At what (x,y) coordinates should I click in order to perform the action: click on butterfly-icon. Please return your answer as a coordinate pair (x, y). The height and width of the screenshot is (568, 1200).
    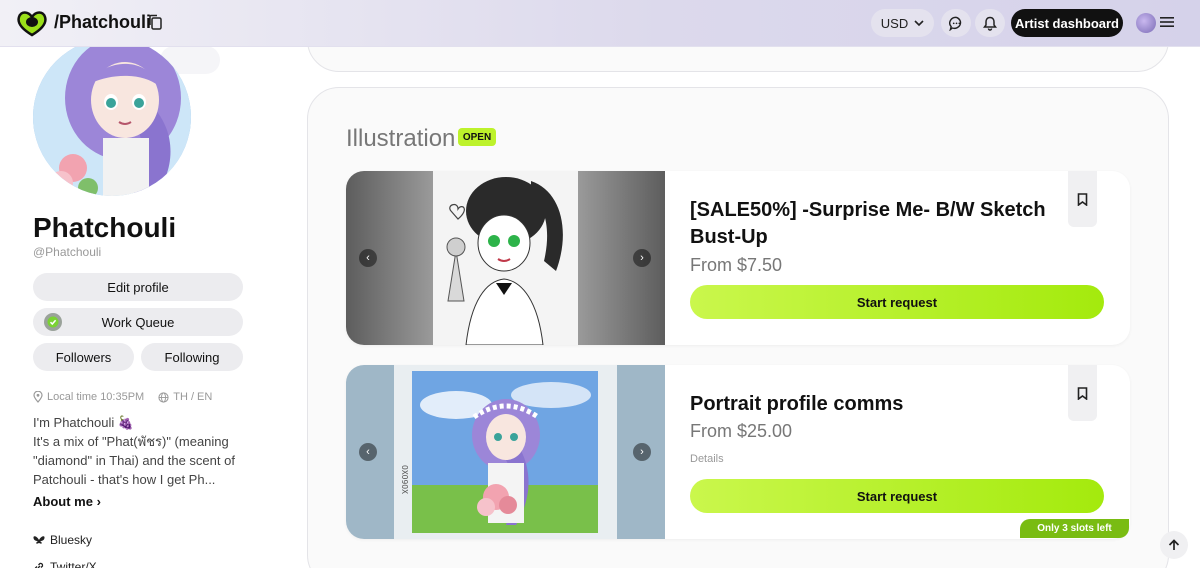
    Looking at the image, I should click on (39, 539).